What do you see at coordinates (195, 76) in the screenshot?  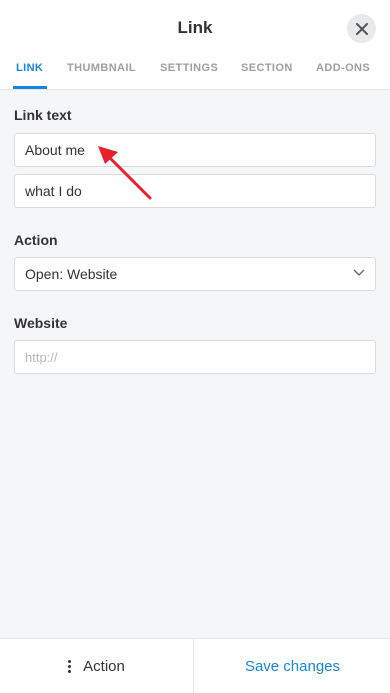 I see `tab-bar: LINK THUMBNAIL SETTINGS SECTION ADD-ONS` at bounding box center [195, 76].